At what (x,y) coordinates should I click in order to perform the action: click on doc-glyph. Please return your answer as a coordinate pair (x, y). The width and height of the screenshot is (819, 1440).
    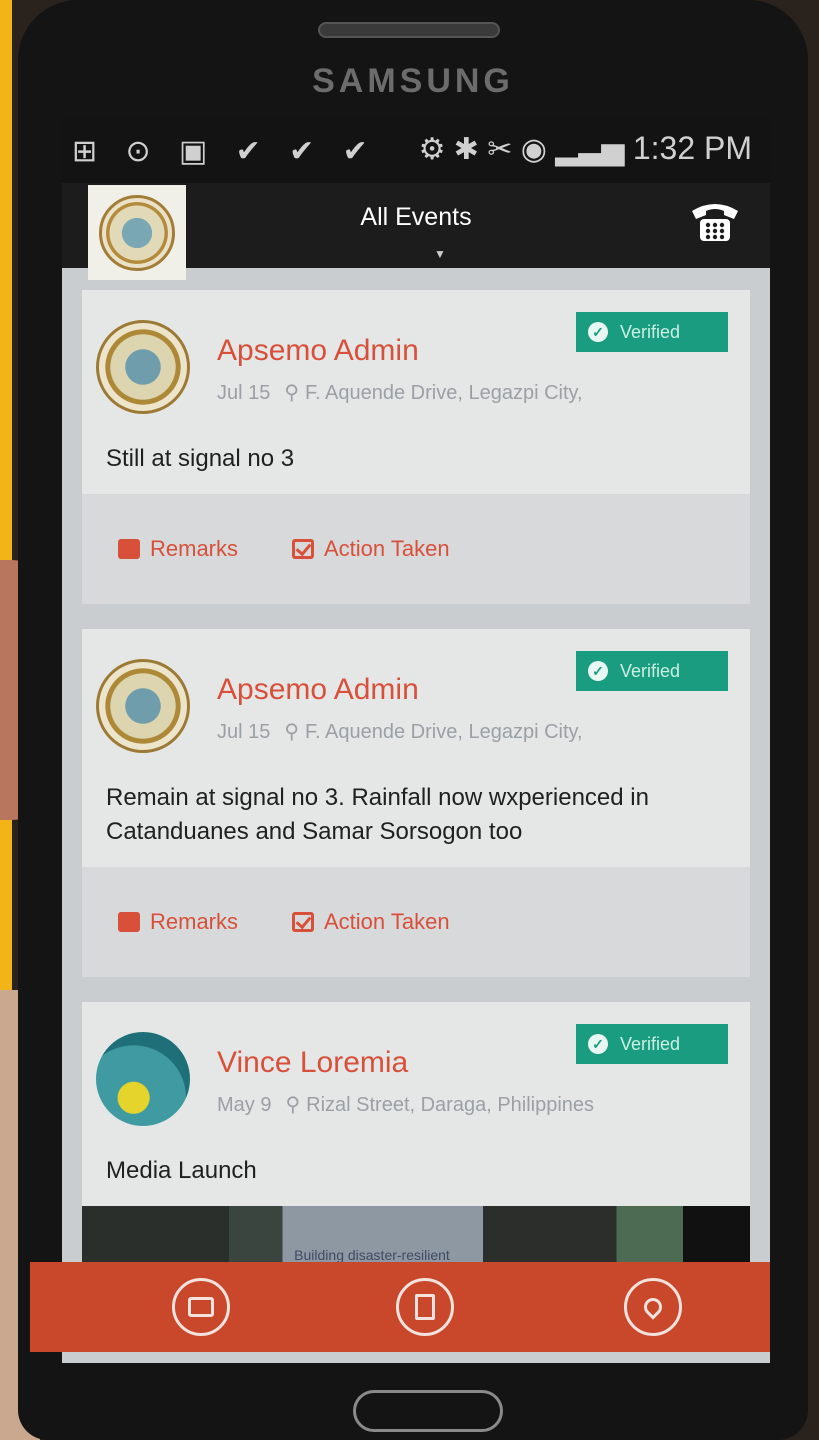
    Looking at the image, I should click on (425, 1307).